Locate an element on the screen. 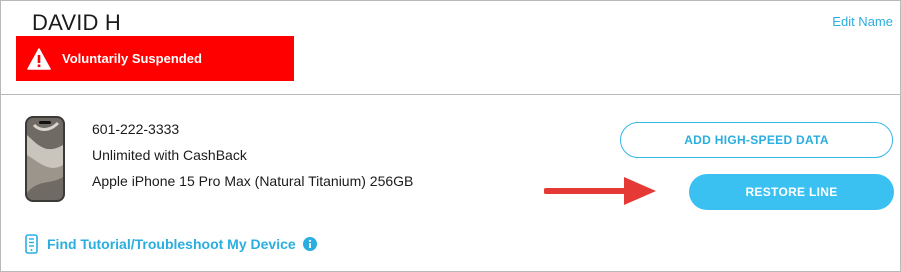  phone-number: 601-222-3333 is located at coordinates (136, 129).